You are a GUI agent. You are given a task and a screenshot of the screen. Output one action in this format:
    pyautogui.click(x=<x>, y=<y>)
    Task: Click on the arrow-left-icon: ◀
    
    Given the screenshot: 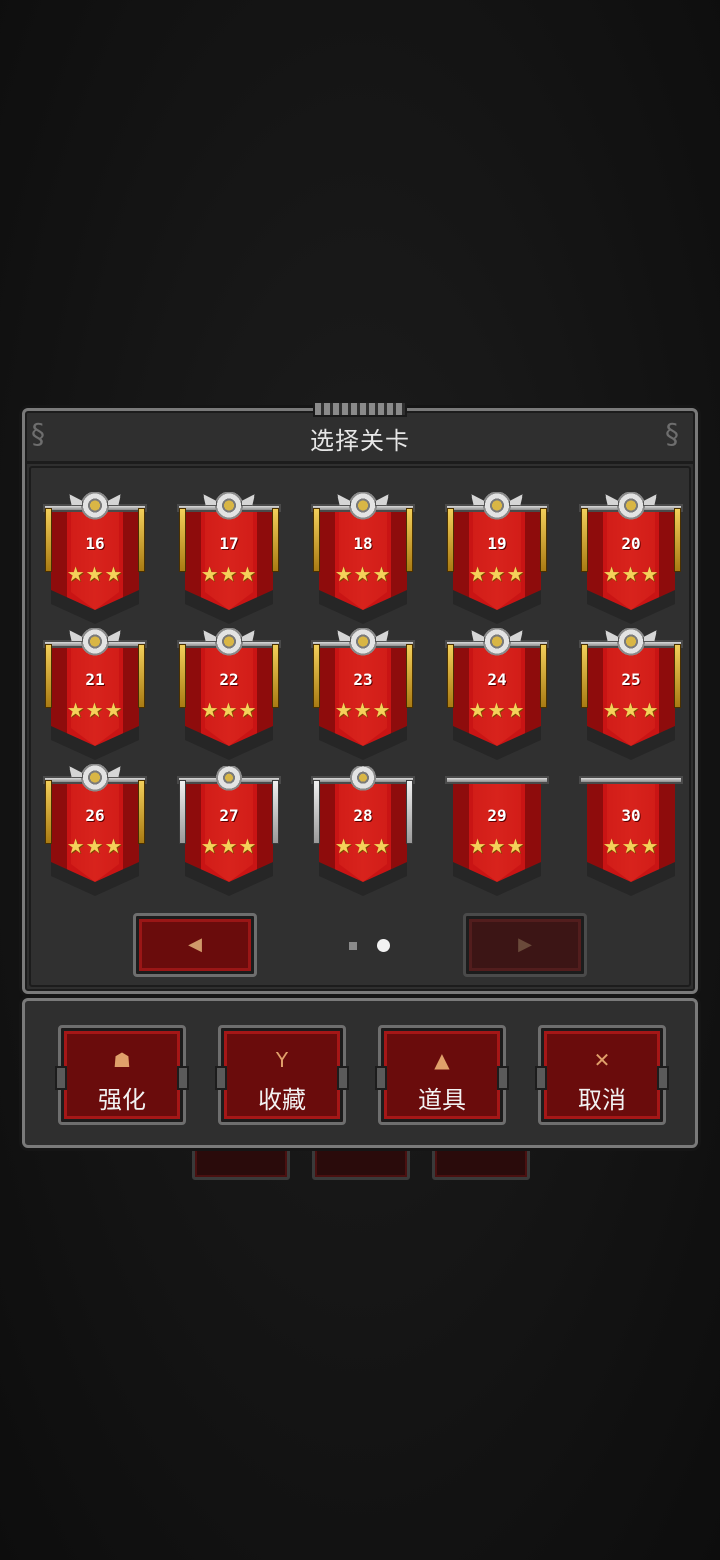 What is the action you would take?
    pyautogui.click(x=195, y=944)
    